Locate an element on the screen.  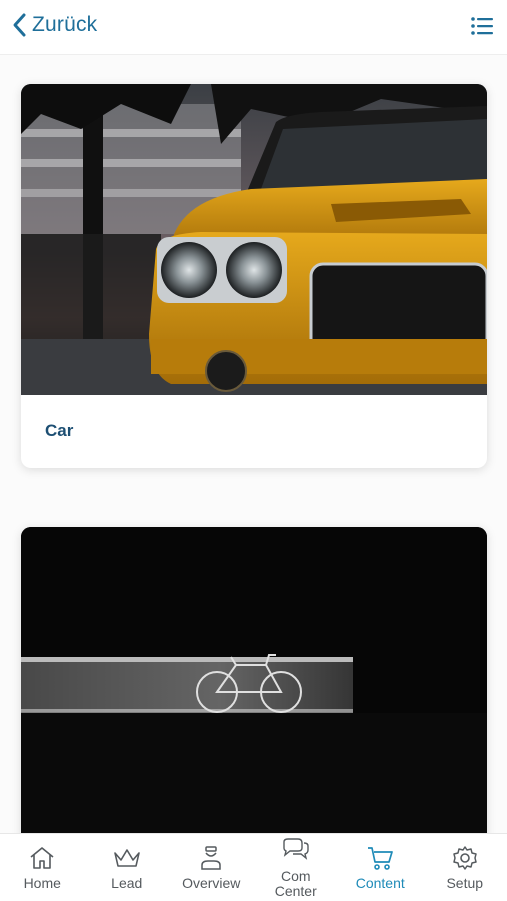
nav-home: Home is located at coordinates (42, 867).